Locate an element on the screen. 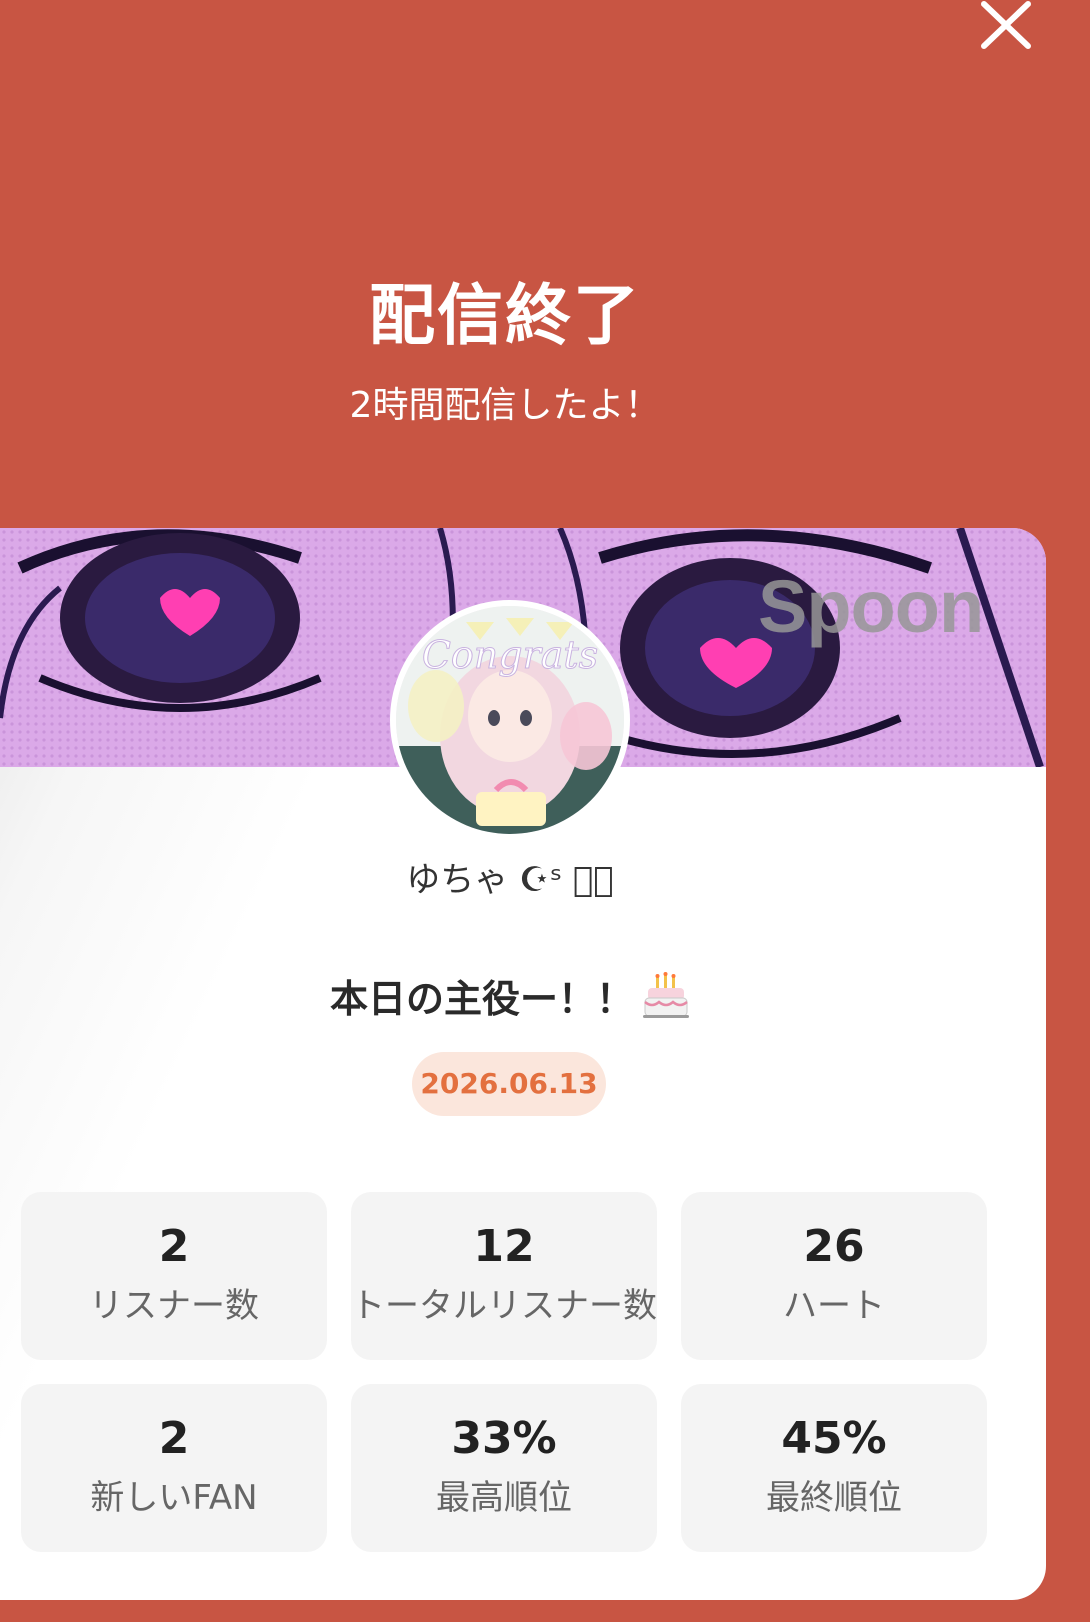  broadcast-title: 本日の主役ー！！ is located at coordinates (510, 995).